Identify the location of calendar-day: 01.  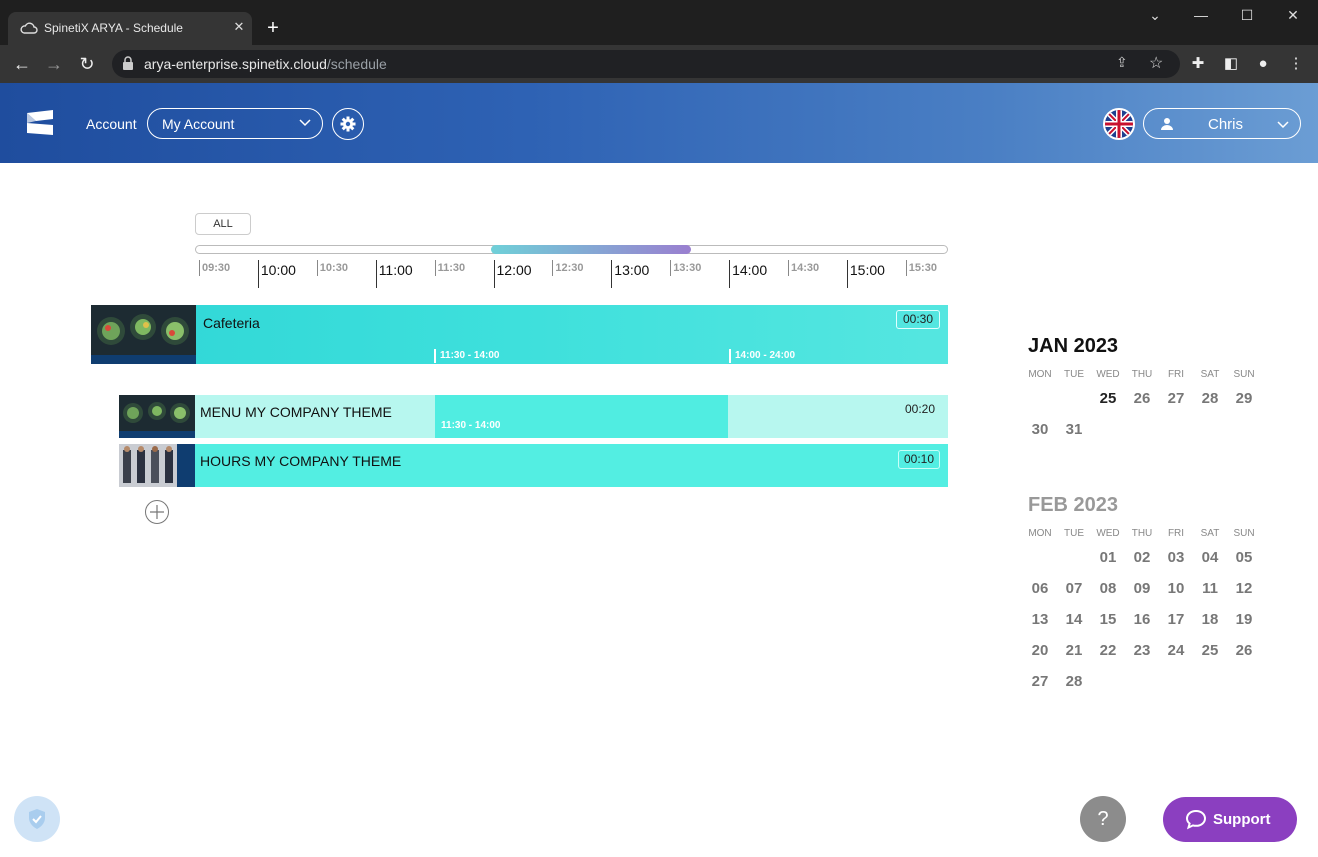
(1108, 557).